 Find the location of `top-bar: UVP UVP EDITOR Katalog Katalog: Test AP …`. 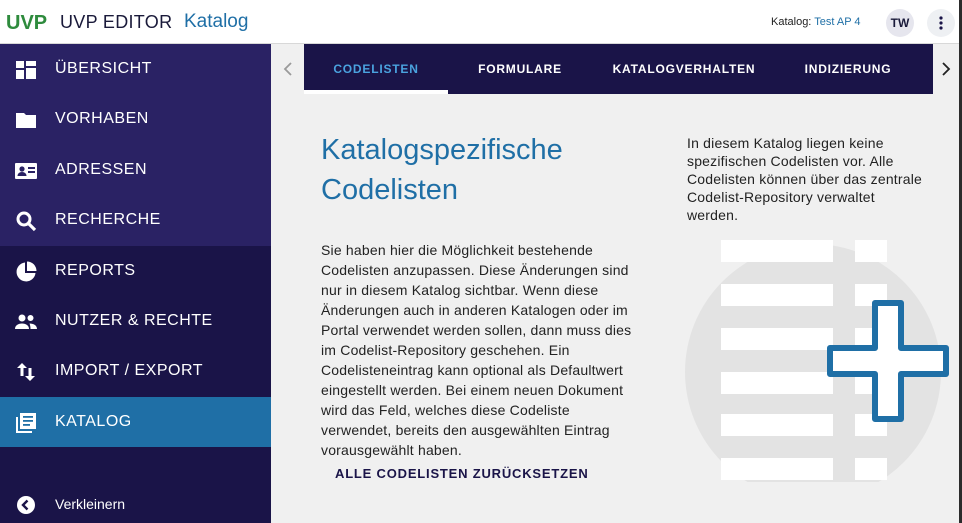

top-bar: UVP UVP EDITOR Katalog Katalog: Test AP … is located at coordinates (481, 22).